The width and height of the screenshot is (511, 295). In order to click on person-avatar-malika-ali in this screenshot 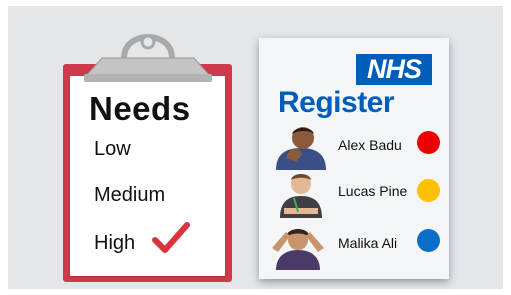, I will do `click(298, 249)`.